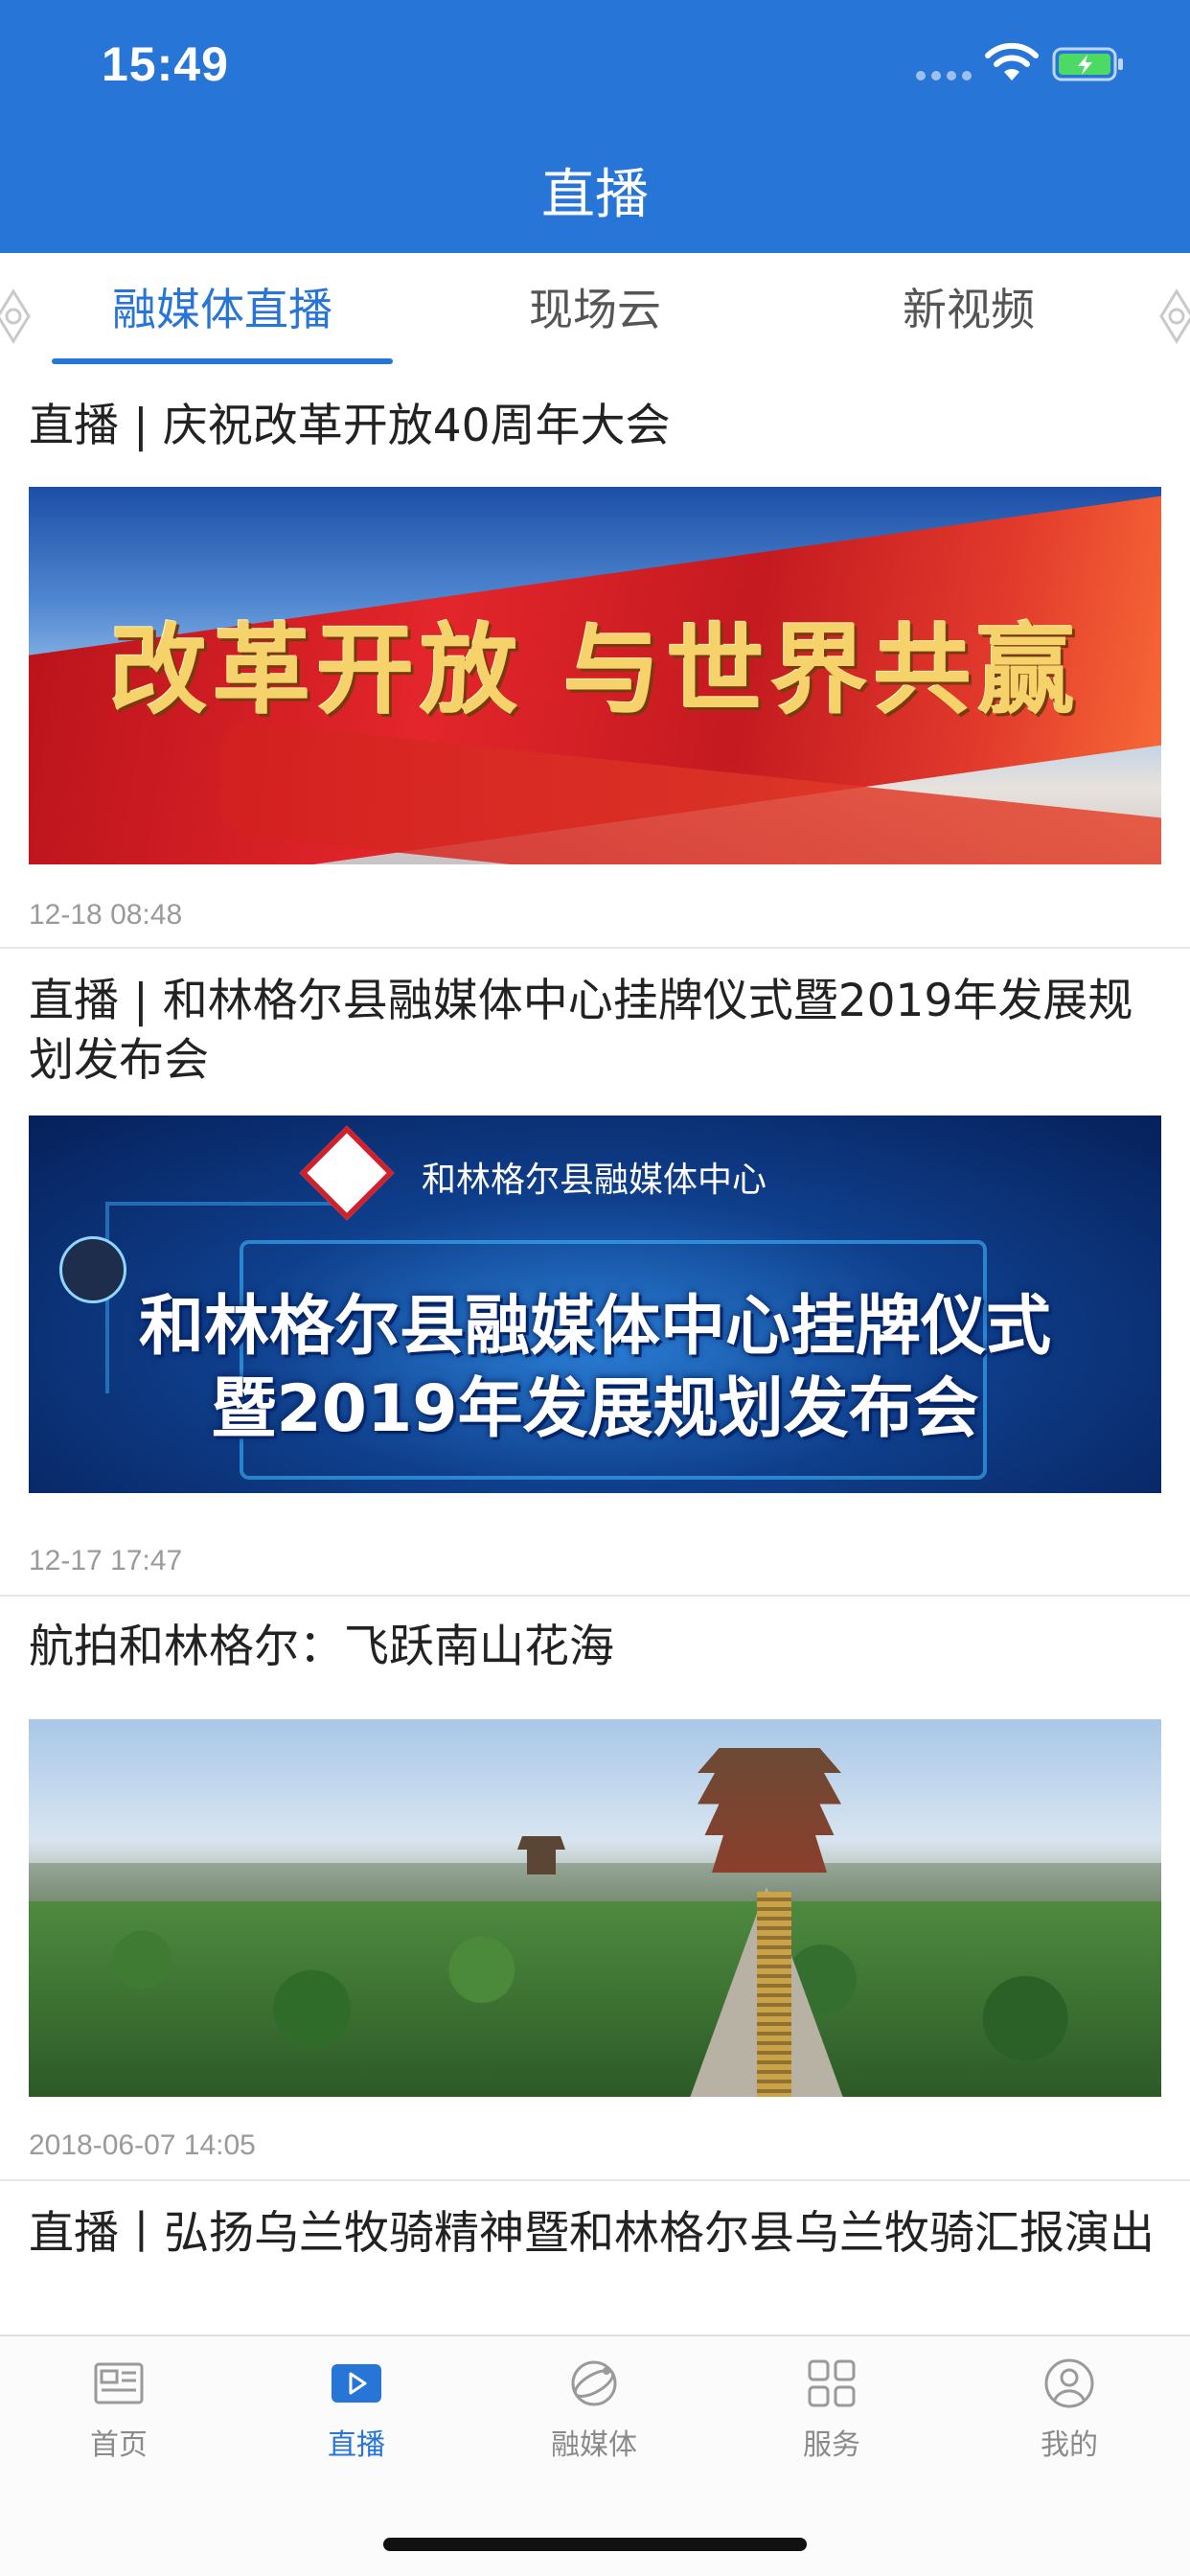 This screenshot has width=1190, height=2576. I want to click on wifi-icon, so click(1012, 61).